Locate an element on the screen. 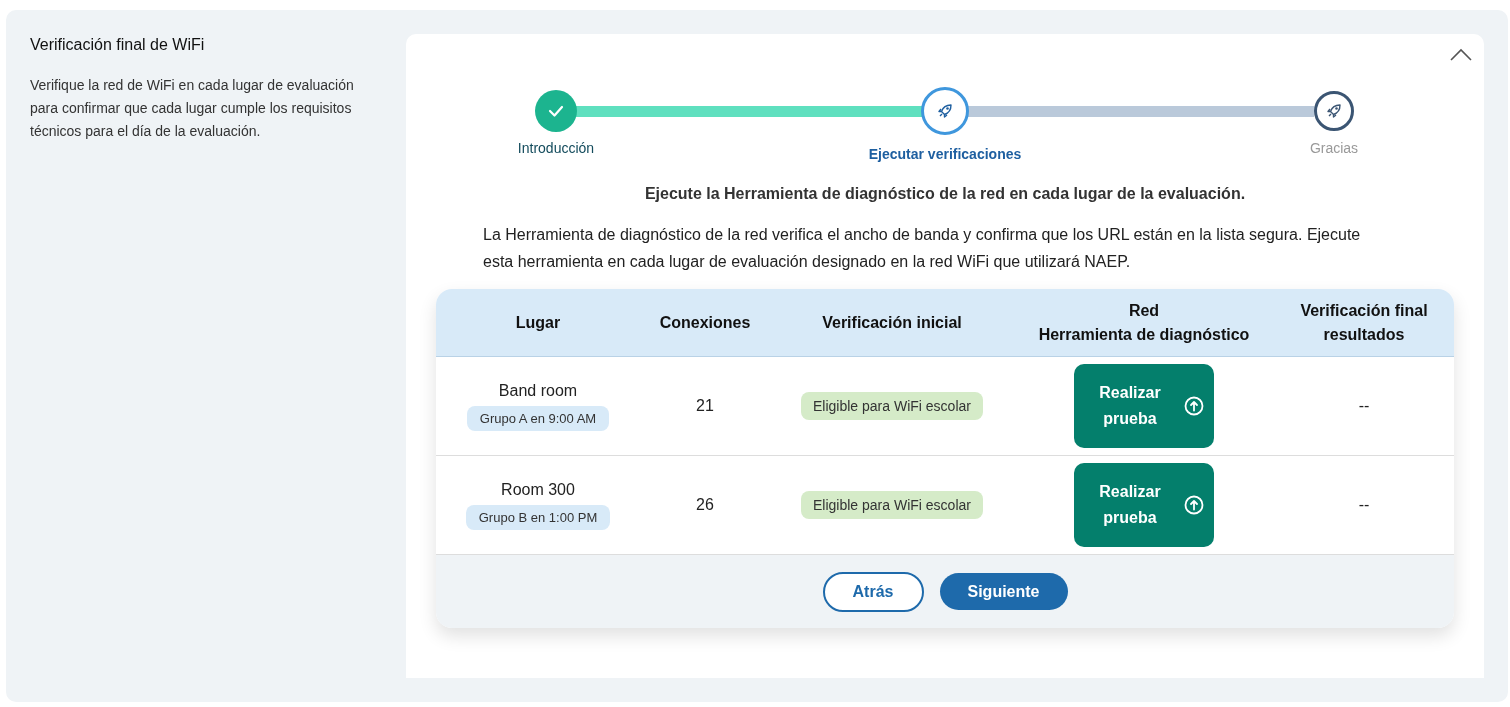  next-button: Siguiente is located at coordinates (1003, 591).